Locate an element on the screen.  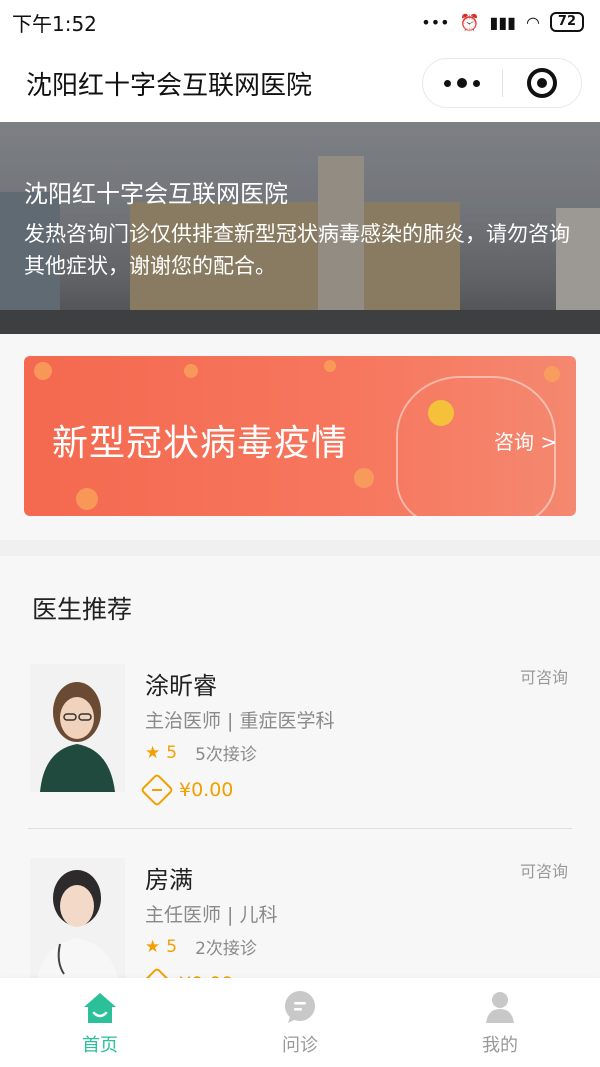
covid-banner: 新型冠状病毒疫情 咨询 > is located at coordinates (300, 436).